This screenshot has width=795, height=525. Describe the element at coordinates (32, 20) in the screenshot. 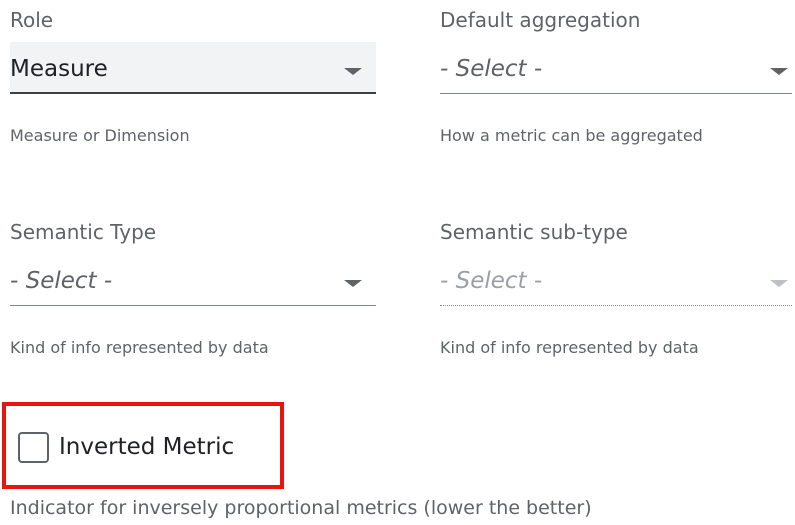

I see `role-label: Role` at that location.